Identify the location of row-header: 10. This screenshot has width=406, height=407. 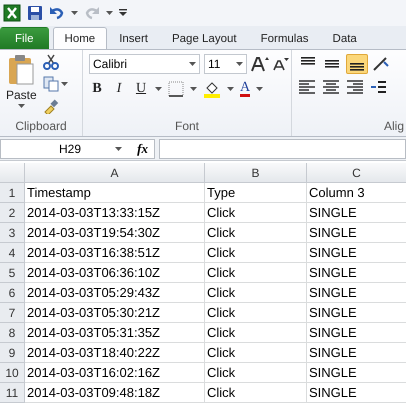
(12, 373).